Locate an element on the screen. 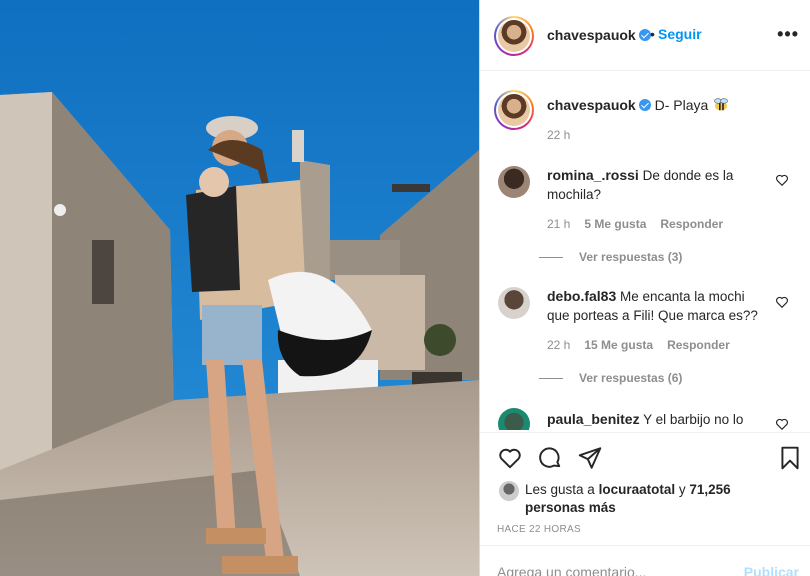 The width and height of the screenshot is (810, 576). comment-item: romina_.rossi De donde es la mochila? is located at coordinates (657, 185).